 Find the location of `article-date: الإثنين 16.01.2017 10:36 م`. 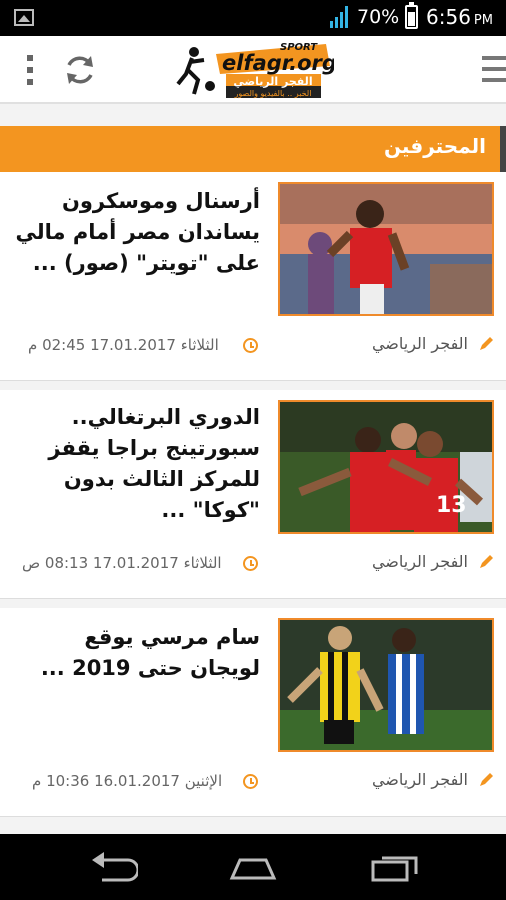

article-date: الإثنين 16.01.2017 10:36 م is located at coordinates (127, 781).